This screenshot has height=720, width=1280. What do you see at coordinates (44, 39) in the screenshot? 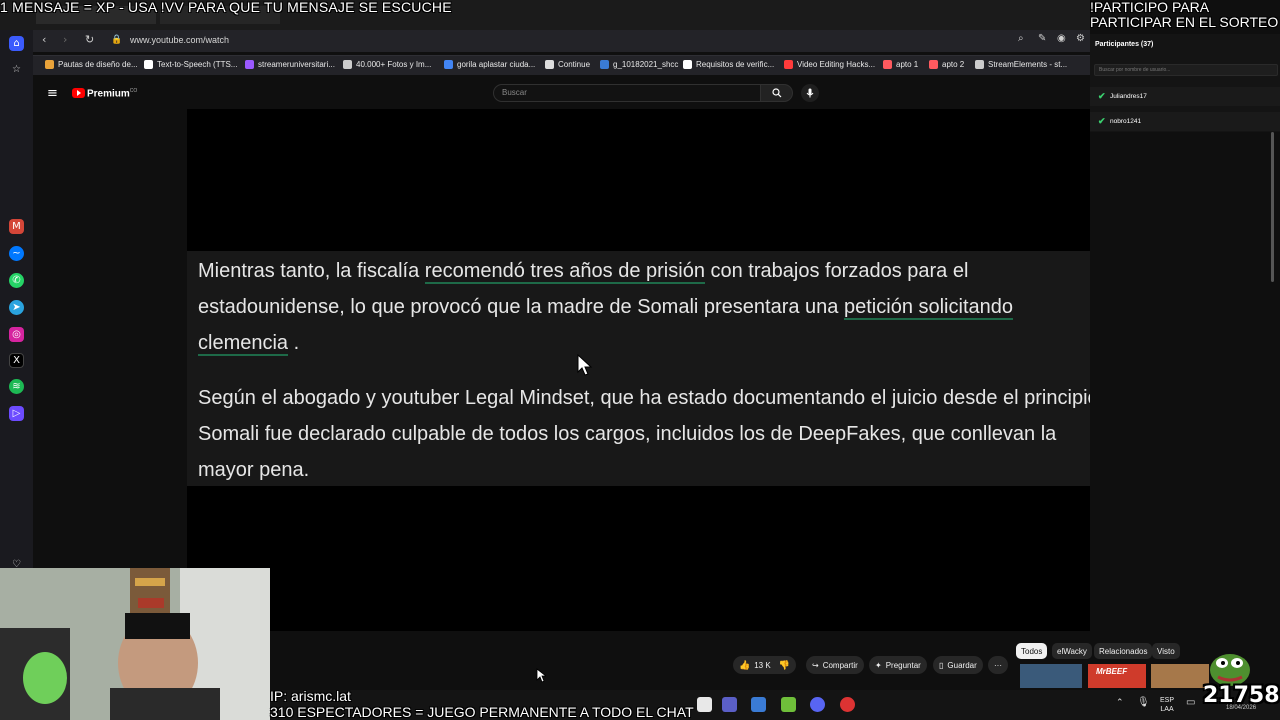
I see `back-icon: ‹` at bounding box center [44, 39].